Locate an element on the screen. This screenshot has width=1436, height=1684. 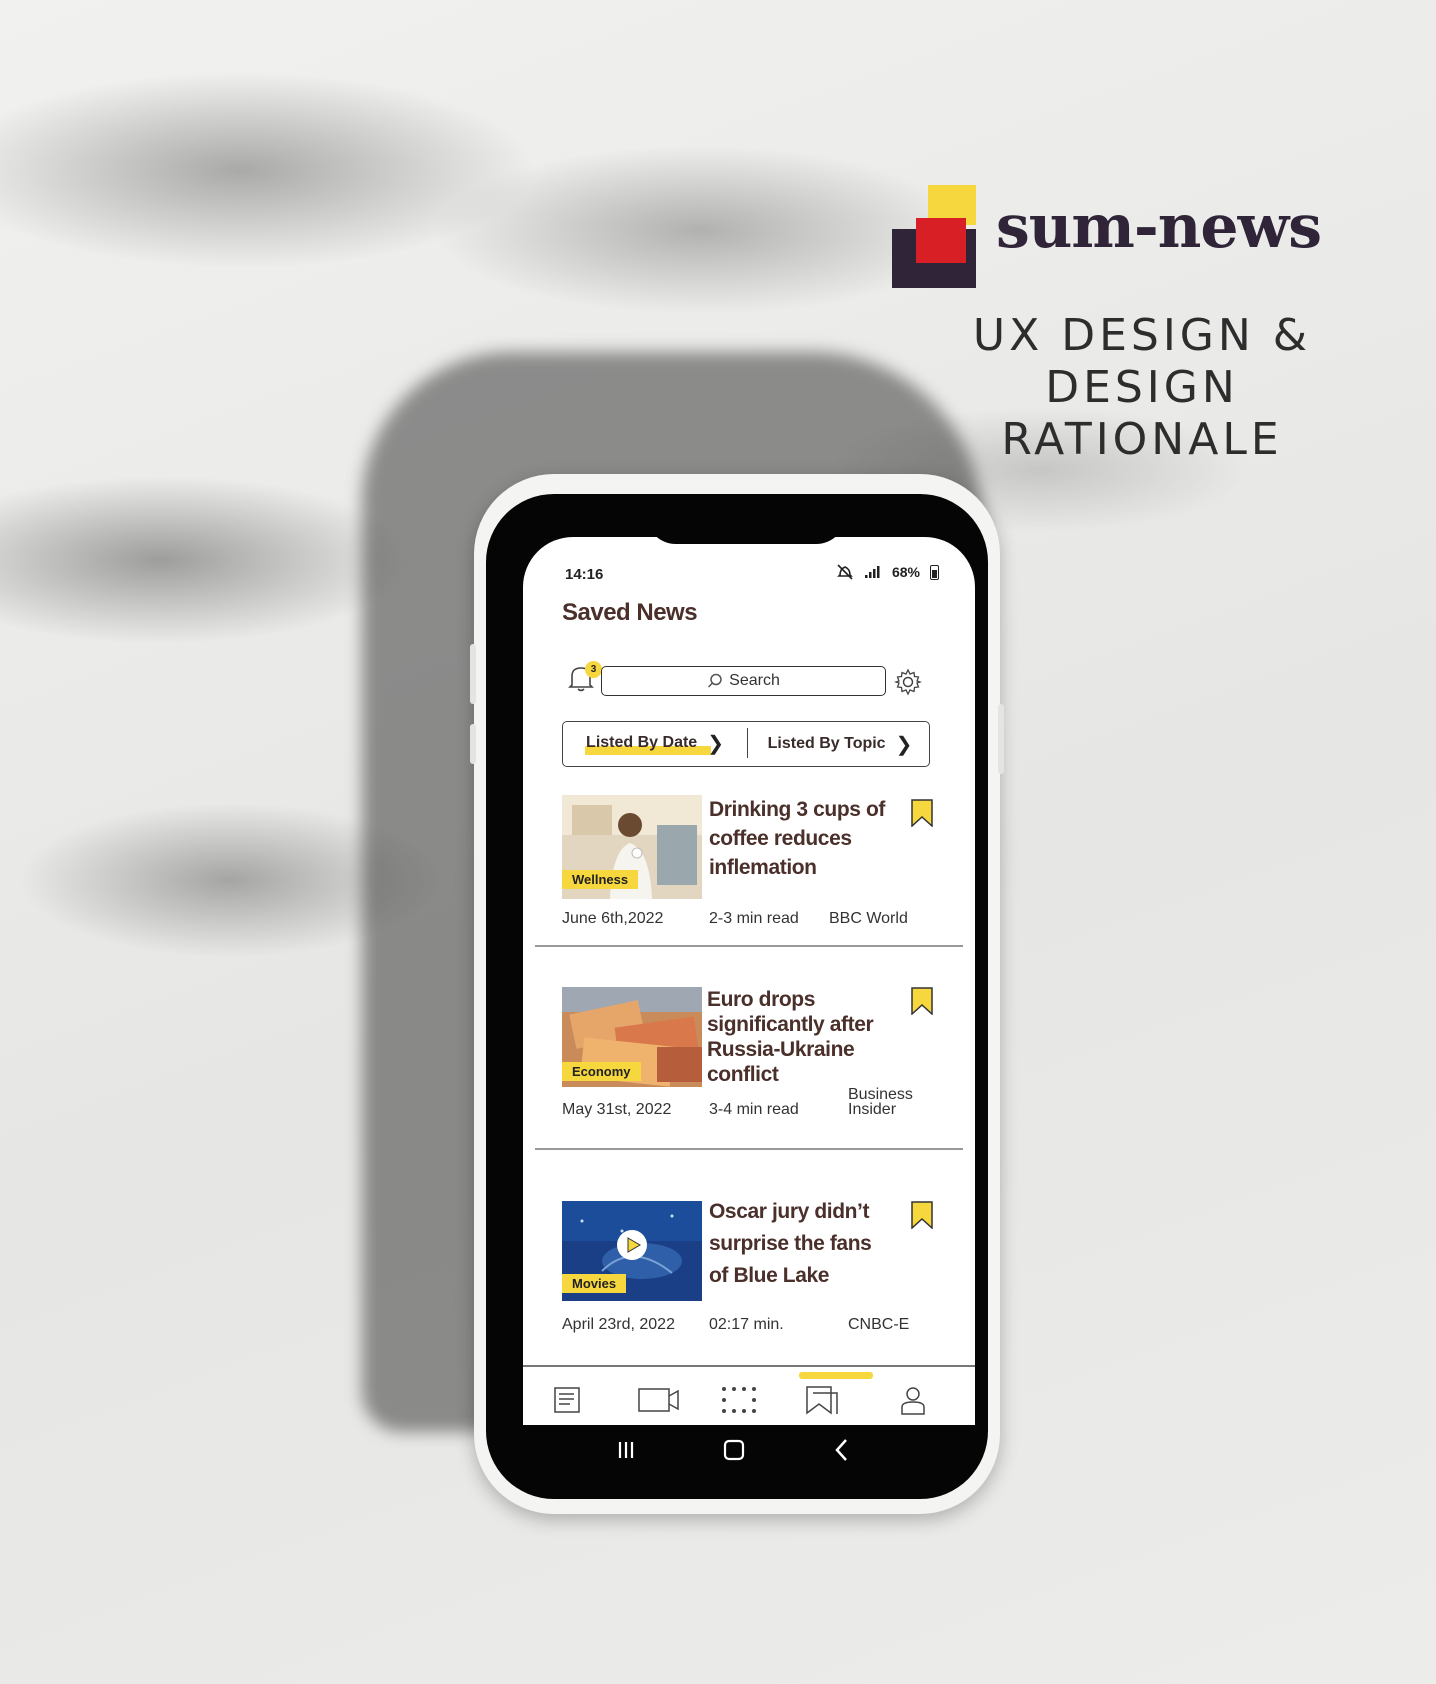
search-icon is located at coordinates (715, 680).